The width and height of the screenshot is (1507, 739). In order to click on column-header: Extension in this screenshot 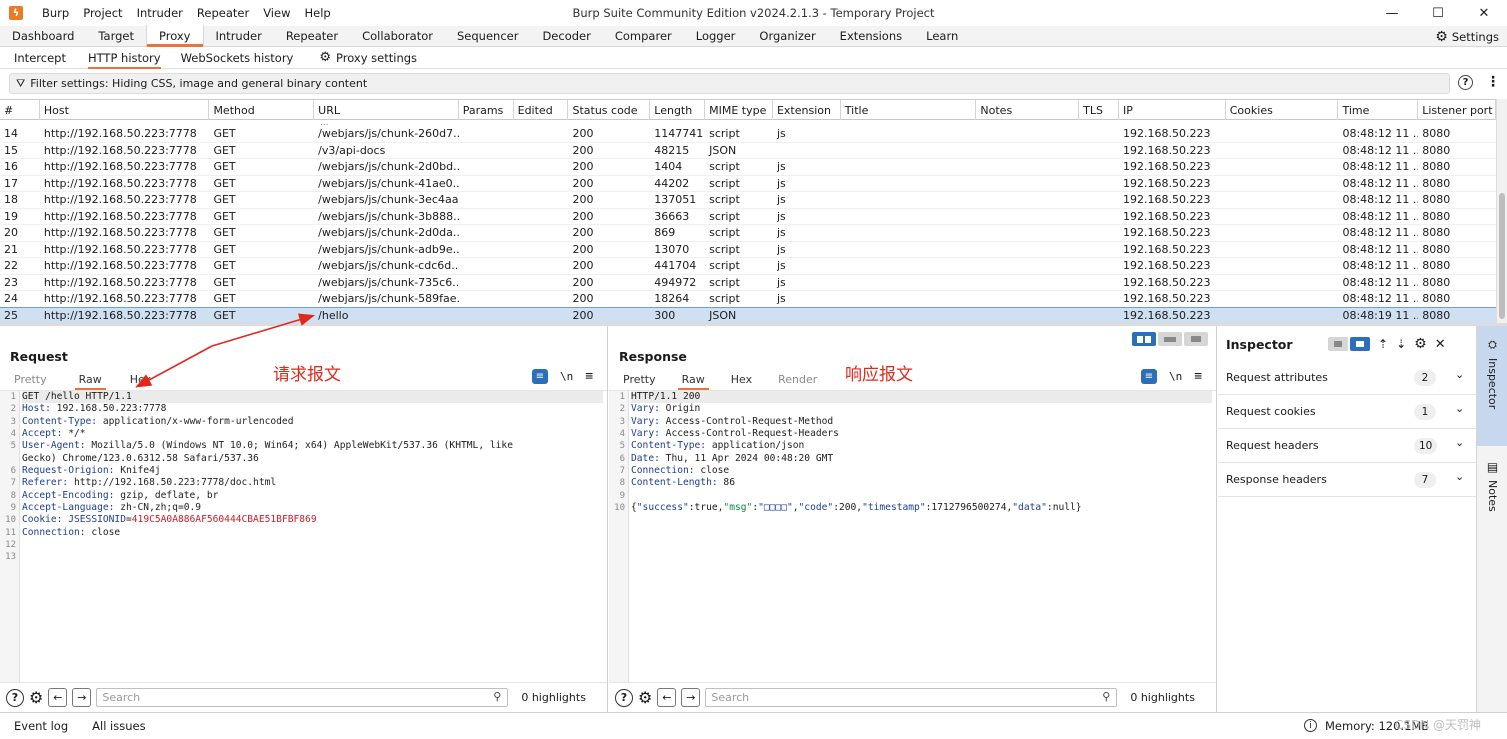, I will do `click(807, 110)`.